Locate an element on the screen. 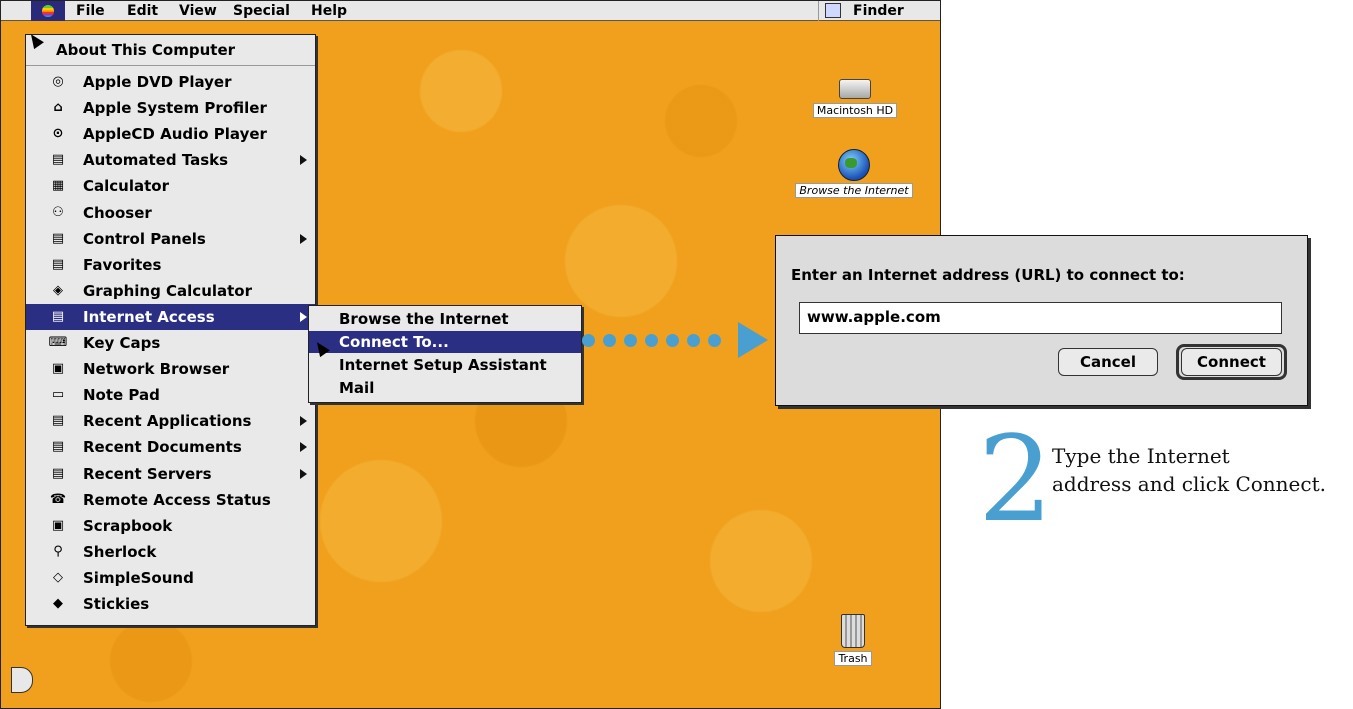  menu-item-label: AppleCD Audio Player is located at coordinates (175, 134).